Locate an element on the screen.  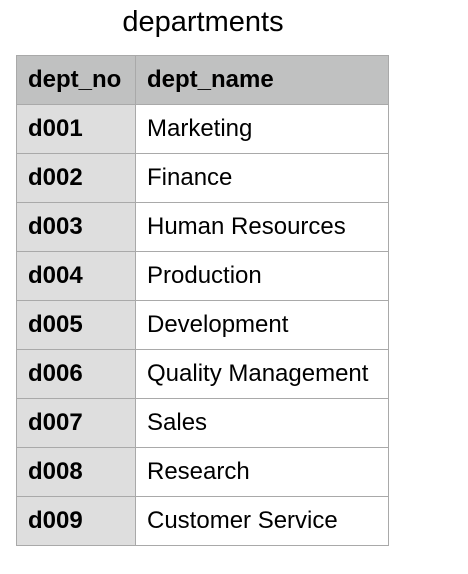
table-row: d005 Development is located at coordinates (202, 325).